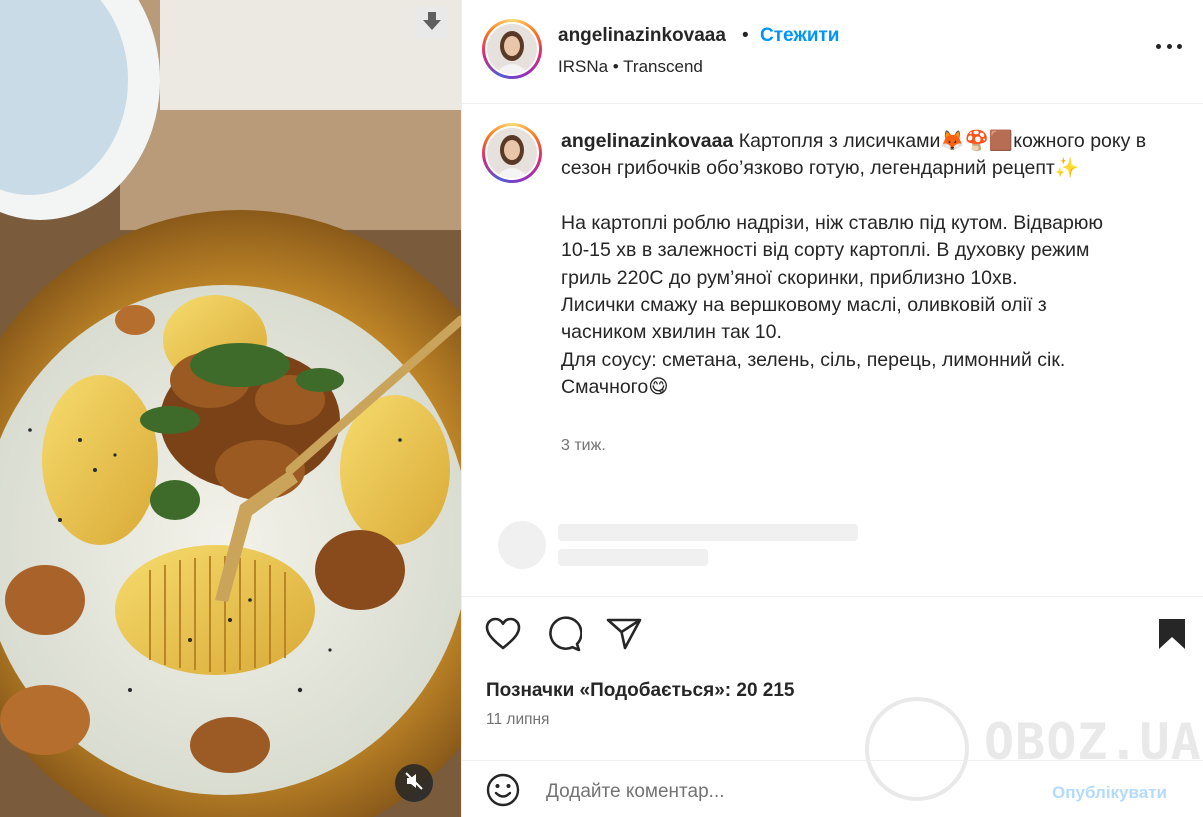 This screenshot has height=817, width=1203. I want to click on comment-bar: Опублікувати, so click(832, 788).